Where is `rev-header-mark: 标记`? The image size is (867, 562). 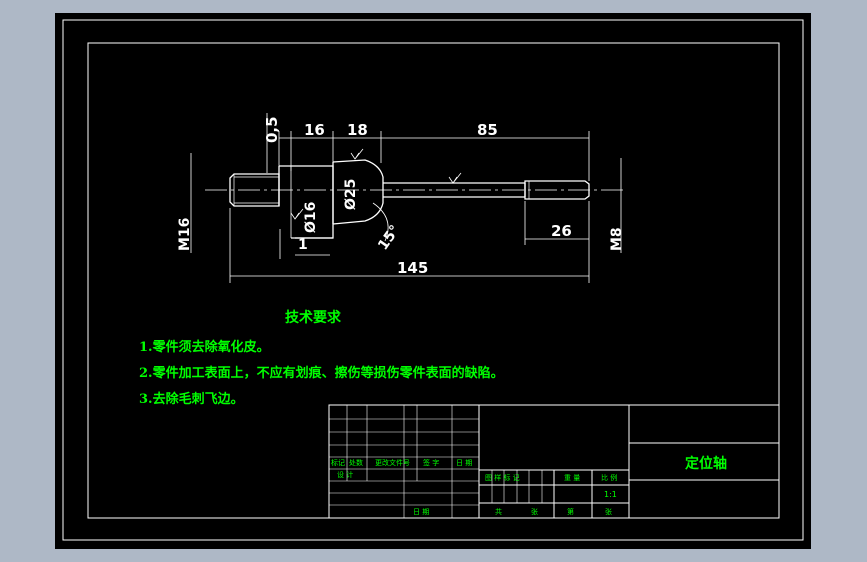
rev-header-mark: 标记 is located at coordinates (338, 462).